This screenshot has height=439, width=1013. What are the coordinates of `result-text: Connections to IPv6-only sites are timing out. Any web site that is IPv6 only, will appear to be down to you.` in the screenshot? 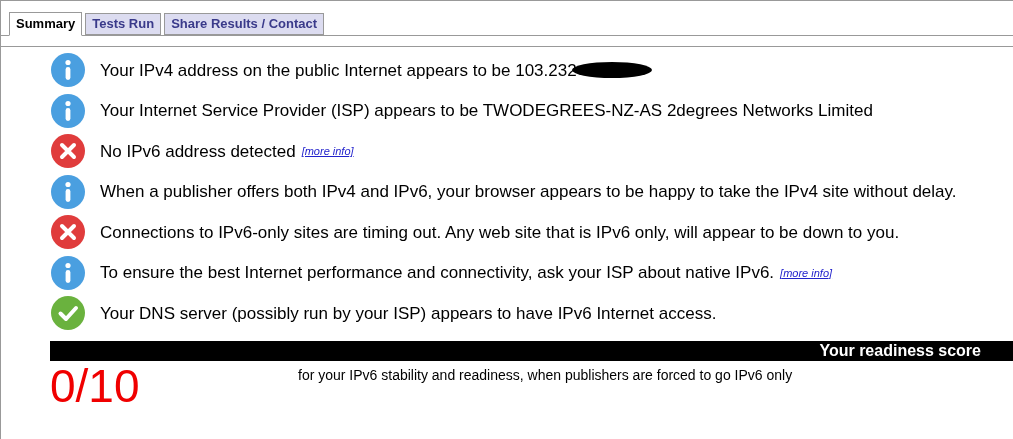 It's located at (500, 232).